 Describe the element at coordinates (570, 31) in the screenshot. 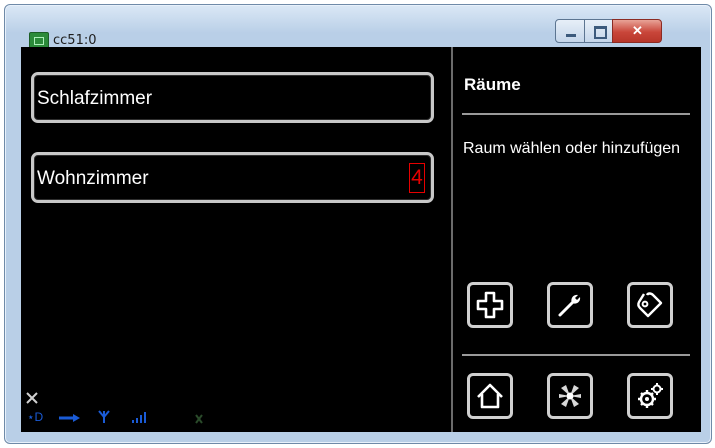

I see `minimize-button` at that location.